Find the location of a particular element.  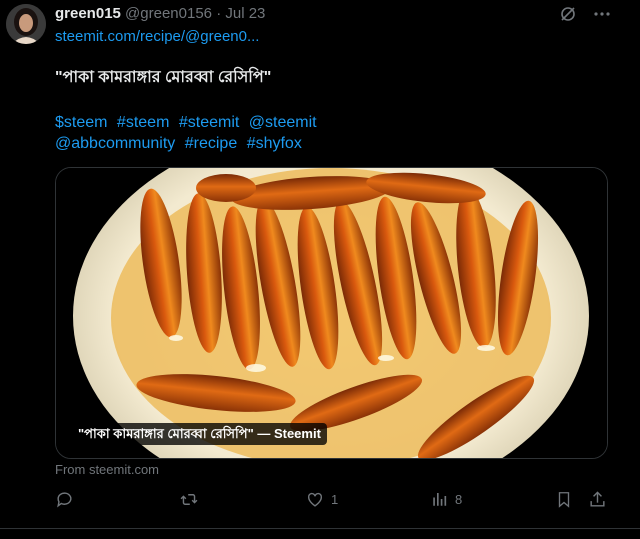

card-source: From steemit.com is located at coordinates (107, 469).